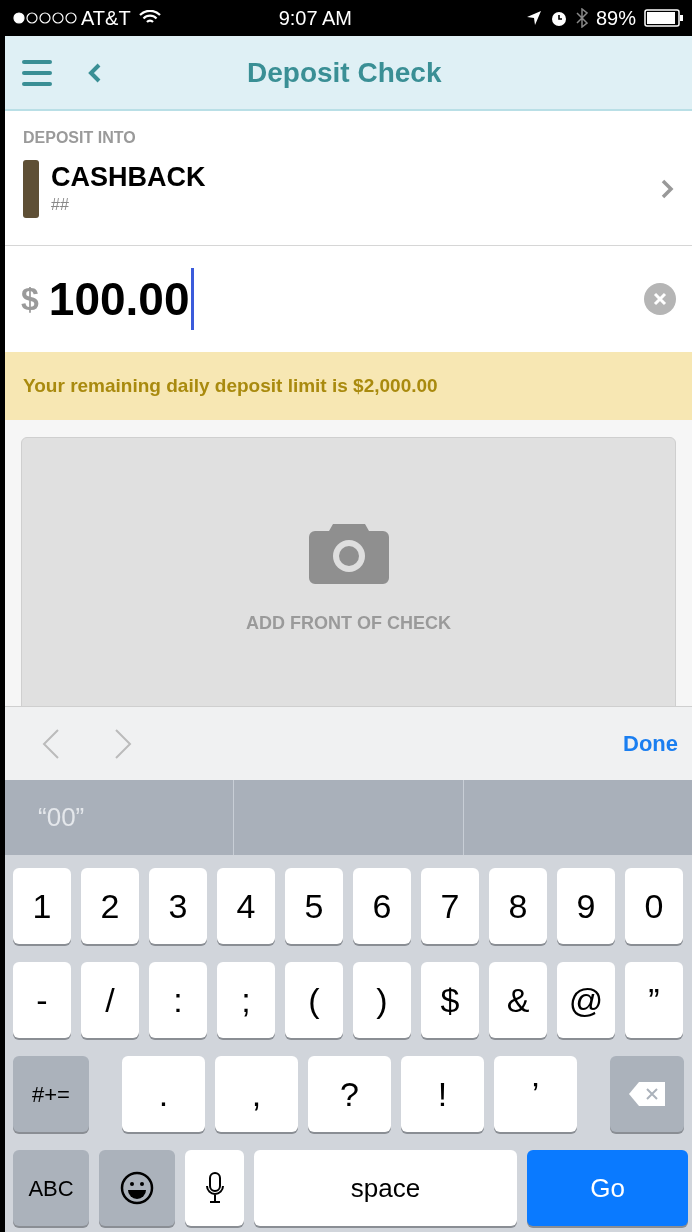 The height and width of the screenshot is (1232, 692). I want to click on account-color-bar, so click(31, 189).